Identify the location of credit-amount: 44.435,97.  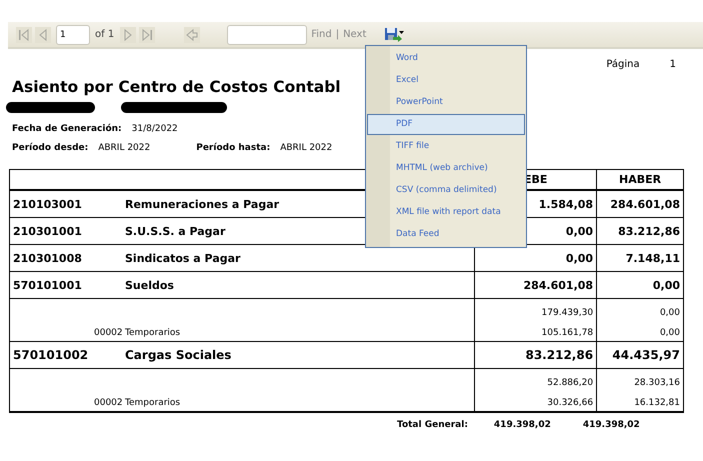
(640, 355).